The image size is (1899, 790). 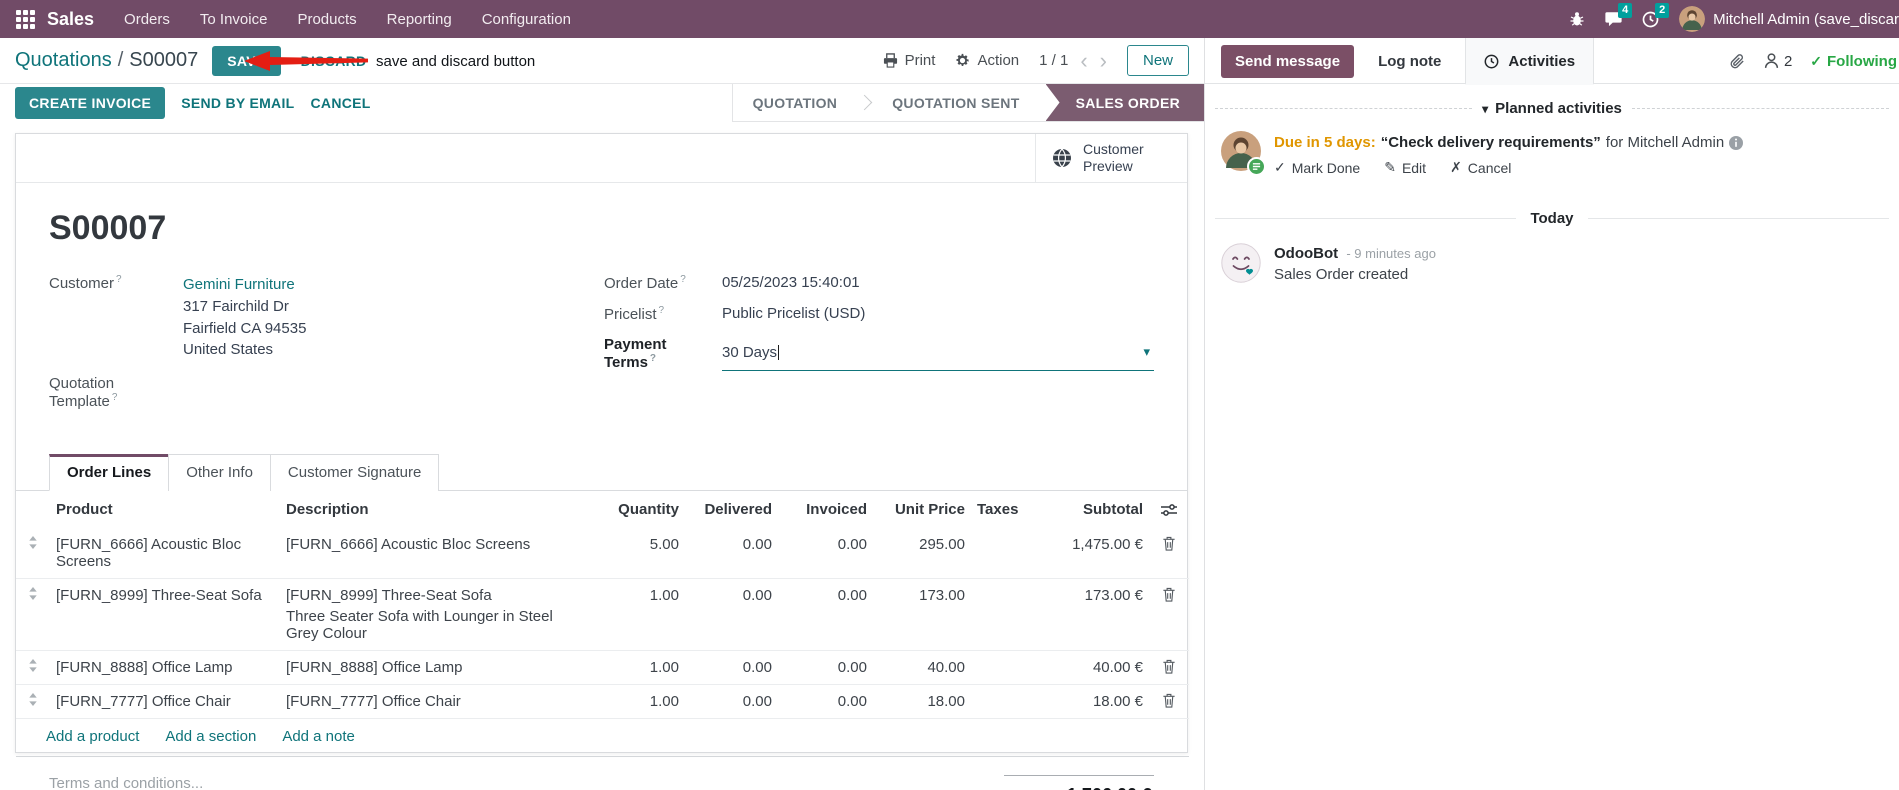 What do you see at coordinates (1405, 167) in the screenshot?
I see `edit-activity-button: ✎ Edit` at bounding box center [1405, 167].